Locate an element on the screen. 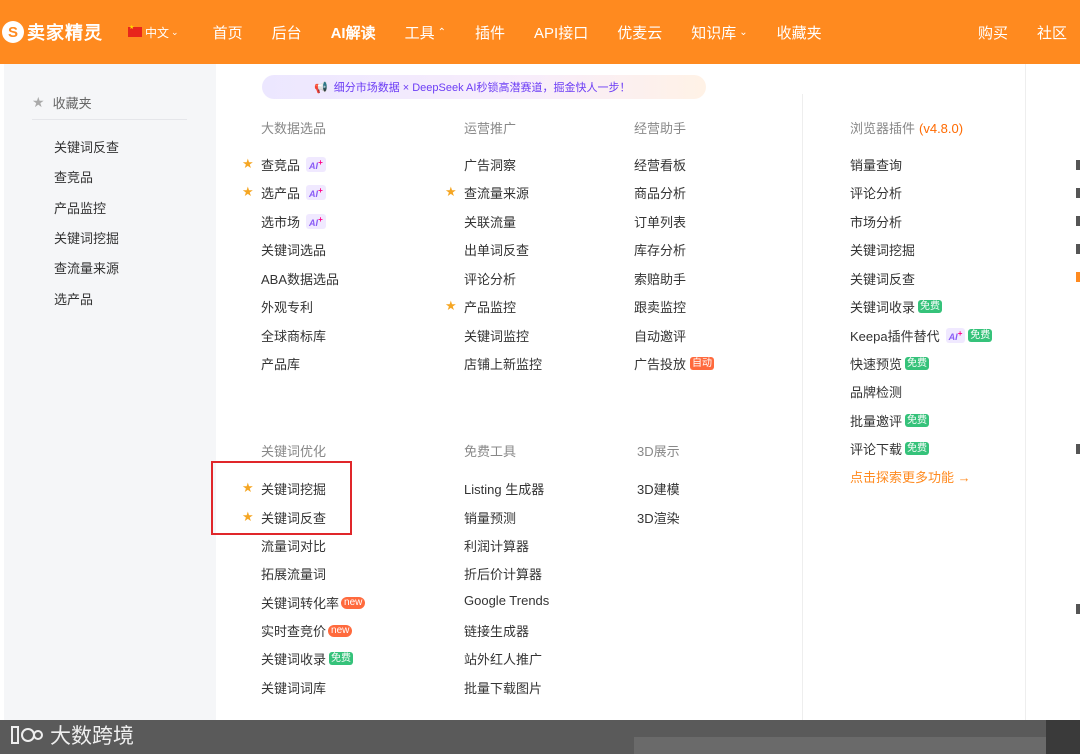  menu-item: 关键词监控 is located at coordinates (496, 335).